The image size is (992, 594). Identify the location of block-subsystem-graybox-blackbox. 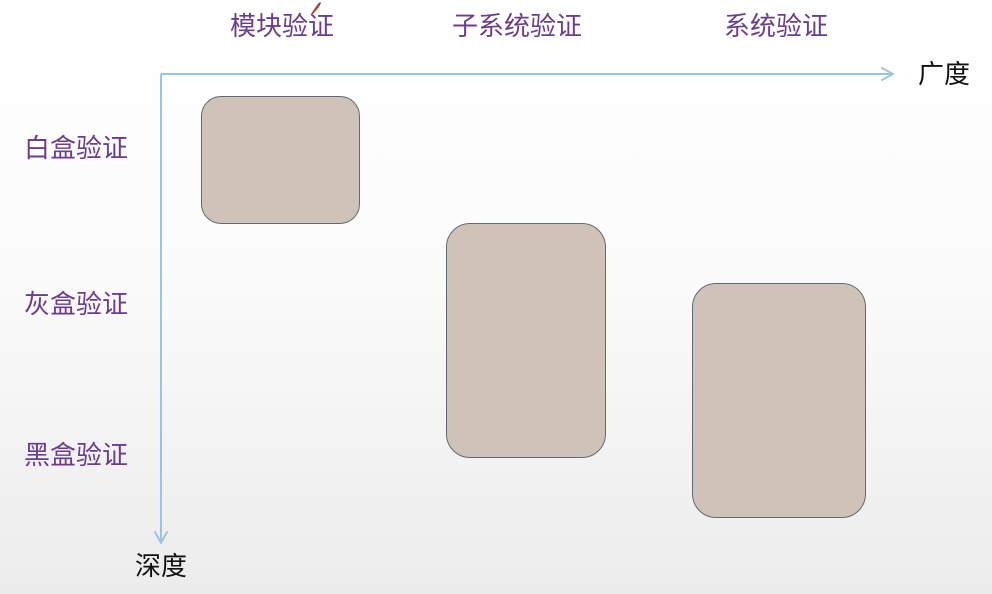
(526, 340).